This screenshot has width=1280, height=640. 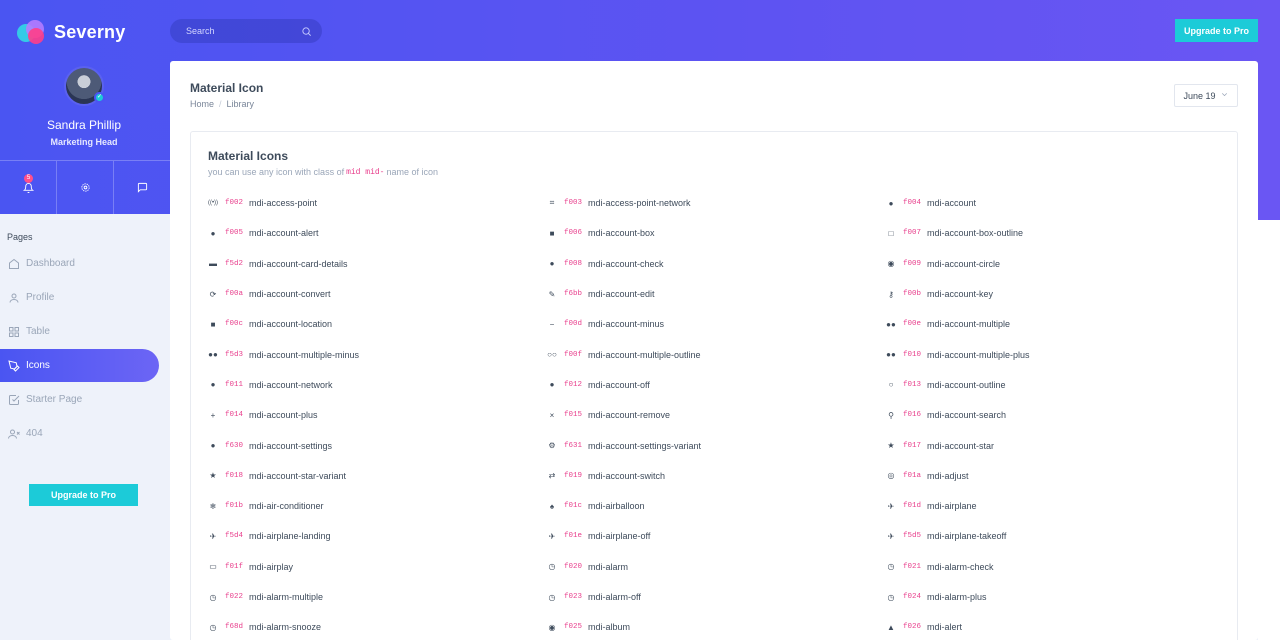 I want to click on icon-item: ((•)) f002 mdi-access-point, so click(x=376, y=203).